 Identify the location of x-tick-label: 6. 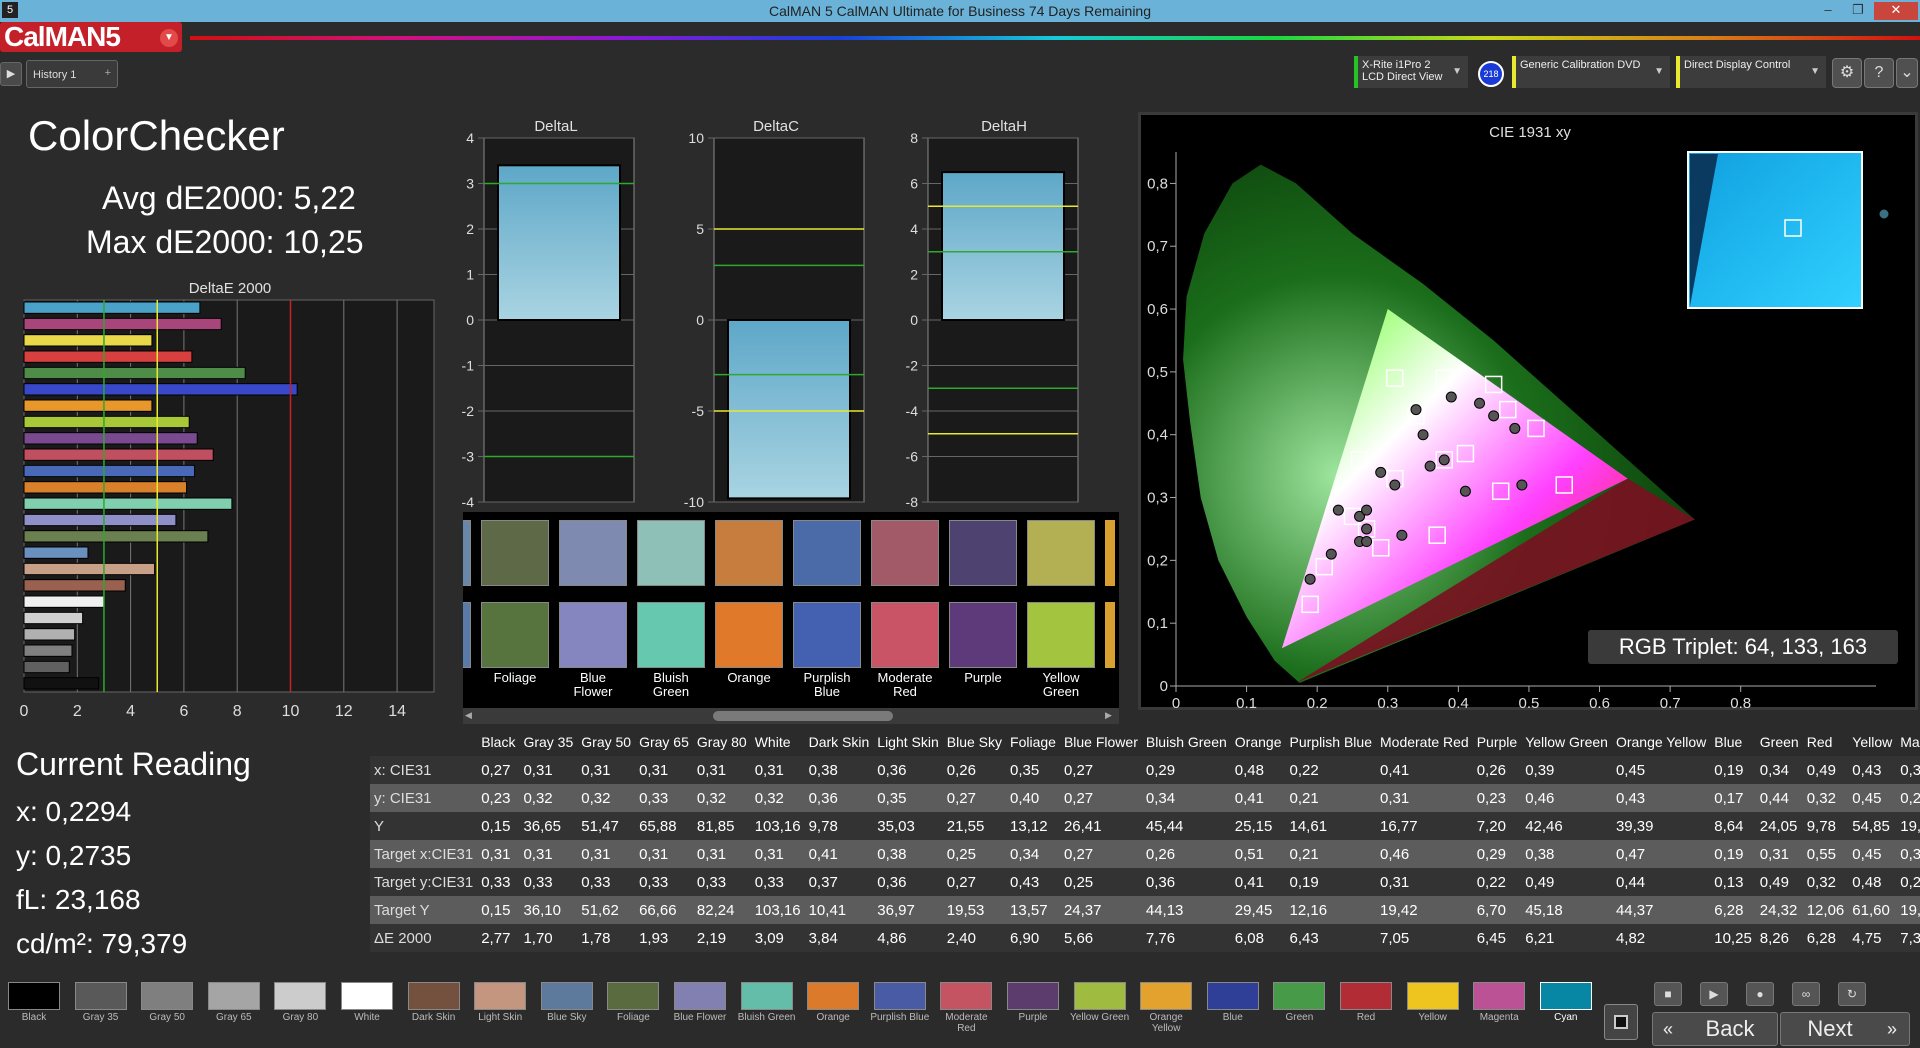
(183, 711).